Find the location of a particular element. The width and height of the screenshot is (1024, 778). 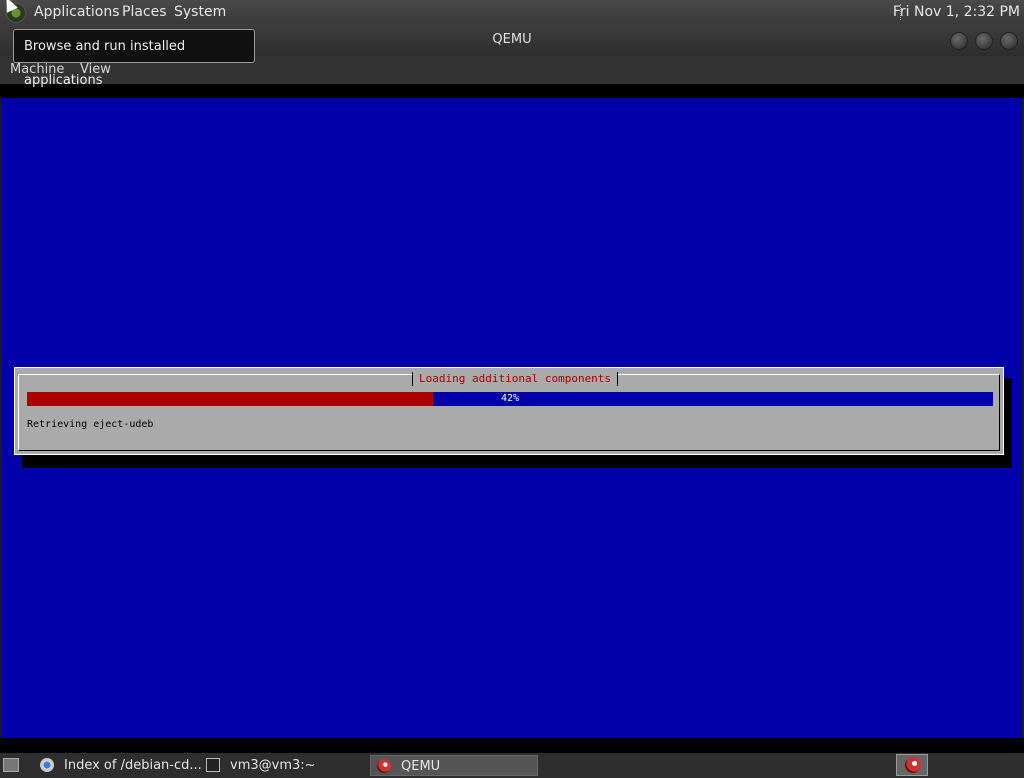

tray-button is located at coordinates (912, 765).